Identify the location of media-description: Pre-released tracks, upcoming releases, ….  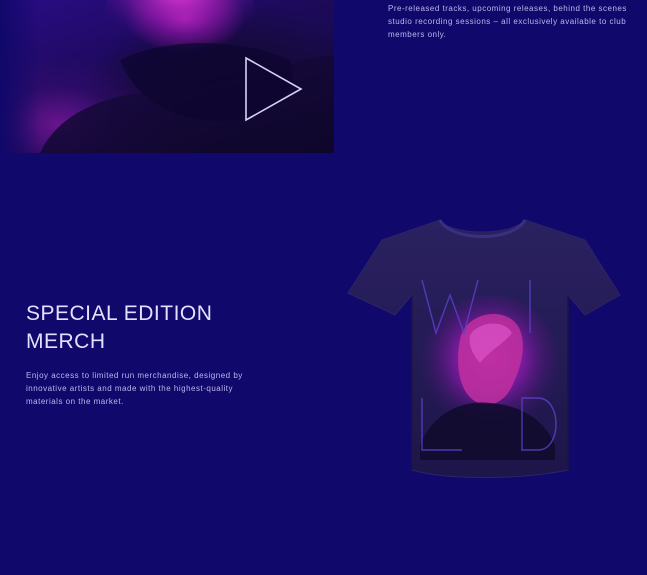
(507, 21).